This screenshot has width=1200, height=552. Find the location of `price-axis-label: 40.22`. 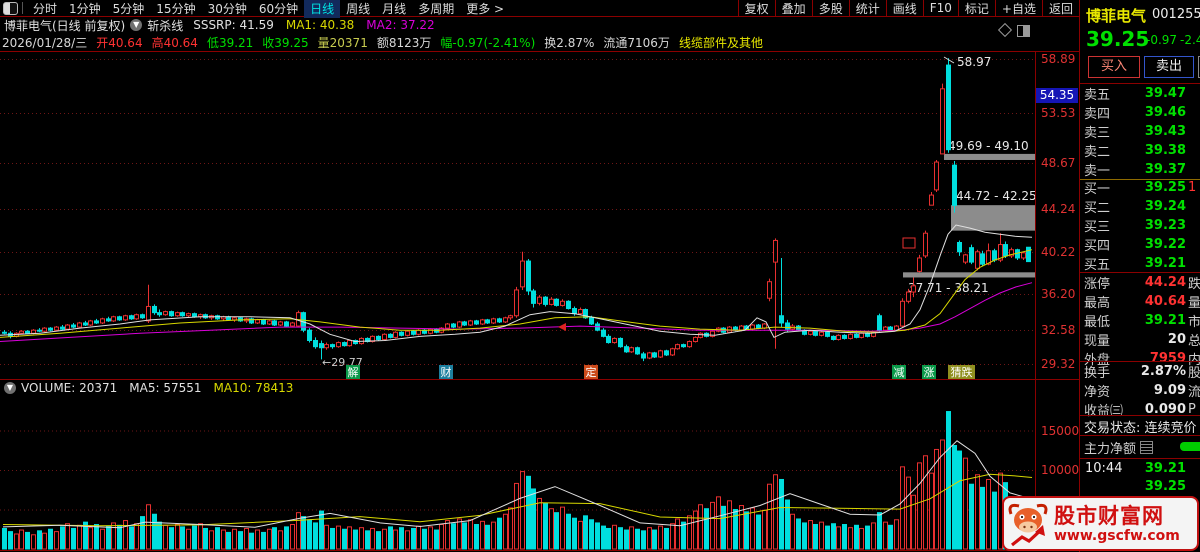

price-axis-label: 40.22 is located at coordinates (1058, 252).